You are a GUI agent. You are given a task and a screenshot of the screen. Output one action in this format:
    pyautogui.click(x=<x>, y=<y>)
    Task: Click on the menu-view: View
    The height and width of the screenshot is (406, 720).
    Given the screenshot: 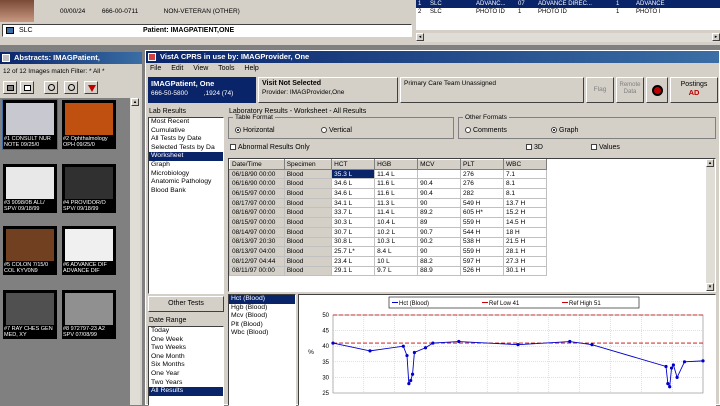 What is the action you would take?
    pyautogui.click(x=200, y=68)
    